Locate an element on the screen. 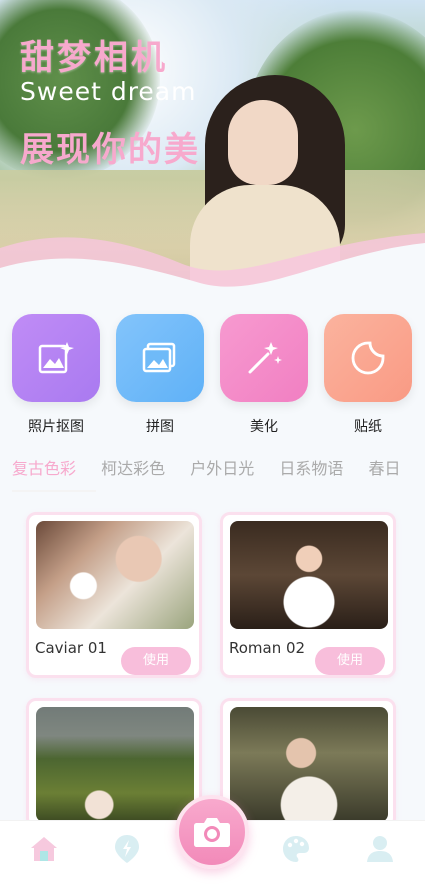  magic-wand-icon is located at coordinates (265, 358).